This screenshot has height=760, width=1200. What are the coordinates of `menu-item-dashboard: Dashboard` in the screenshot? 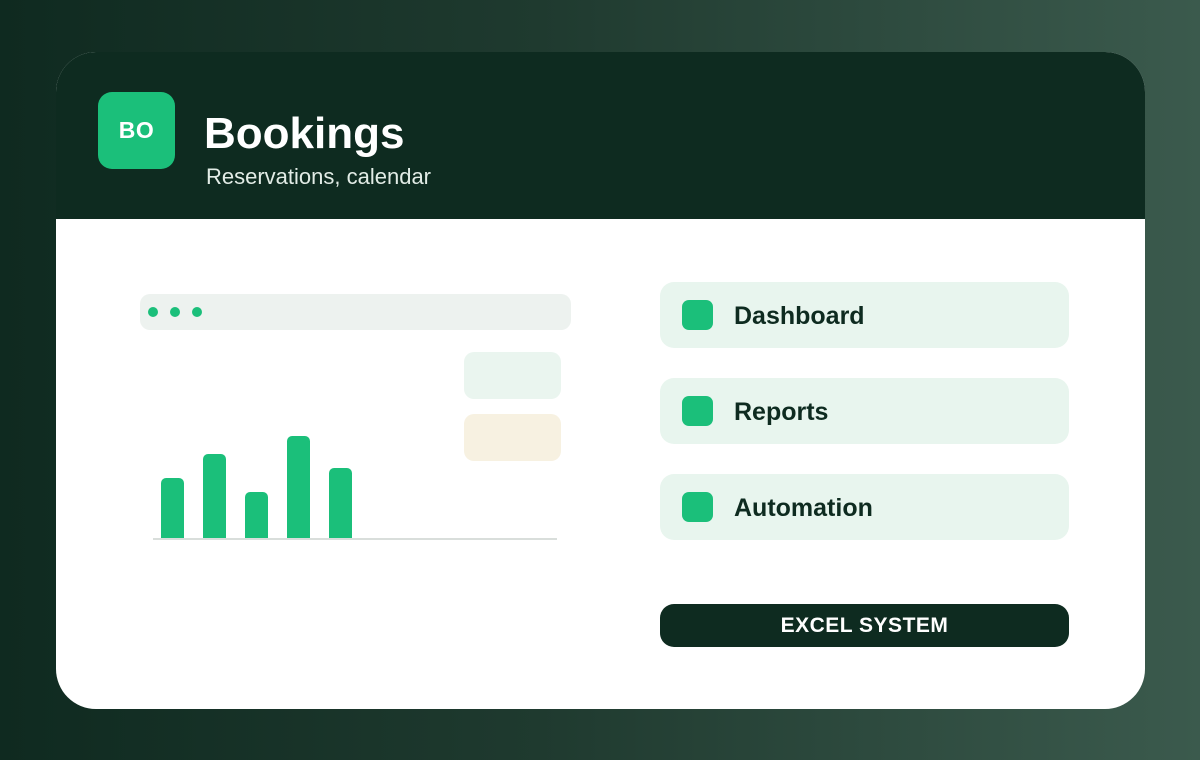 It's located at (864, 315).